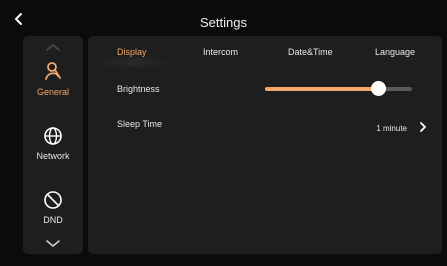 Image resolution: width=447 pixels, height=266 pixels. Describe the element at coordinates (220, 52) in the screenshot. I see `tab-intercom: Intercom` at that location.